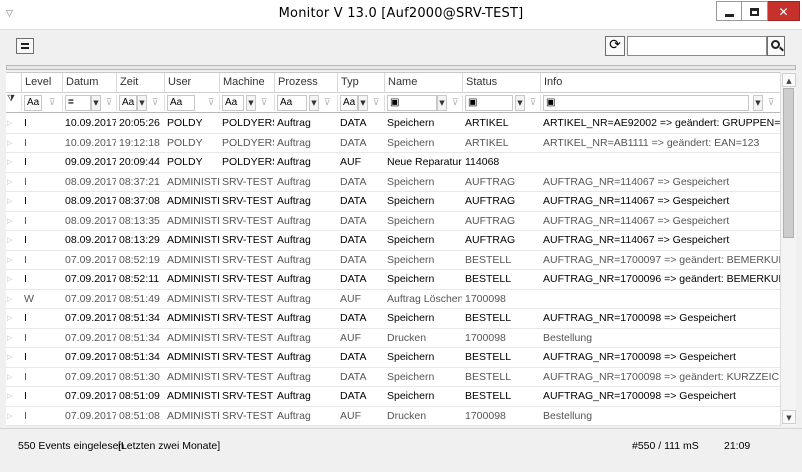 The height and width of the screenshot is (472, 802). Describe the element at coordinates (292, 103) in the screenshot. I see `filter-prozess-operator: Aa` at that location.